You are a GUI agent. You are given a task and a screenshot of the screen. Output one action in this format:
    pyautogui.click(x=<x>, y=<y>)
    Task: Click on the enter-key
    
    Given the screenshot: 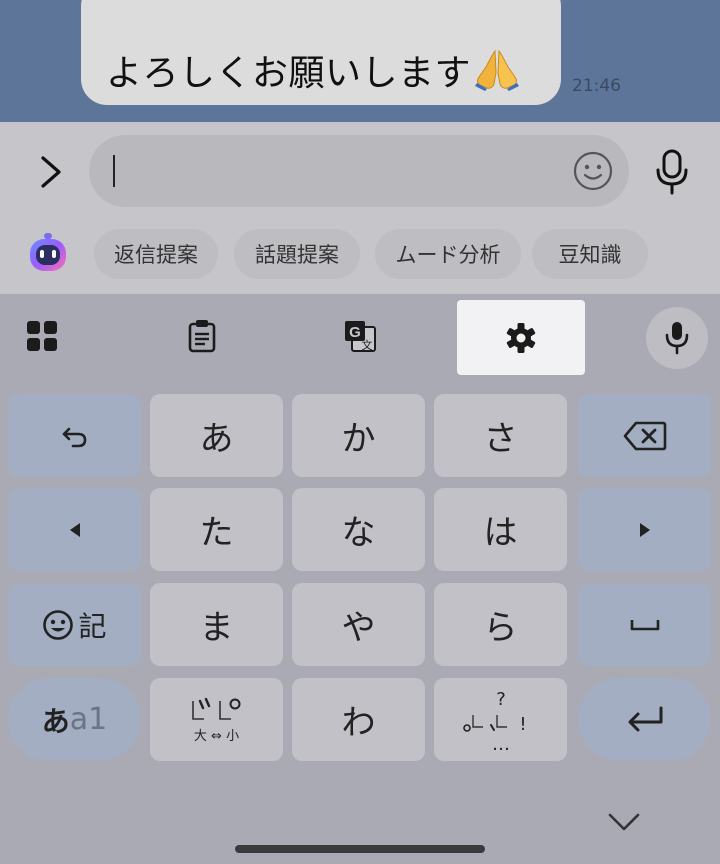 What is the action you would take?
    pyautogui.click(x=644, y=719)
    